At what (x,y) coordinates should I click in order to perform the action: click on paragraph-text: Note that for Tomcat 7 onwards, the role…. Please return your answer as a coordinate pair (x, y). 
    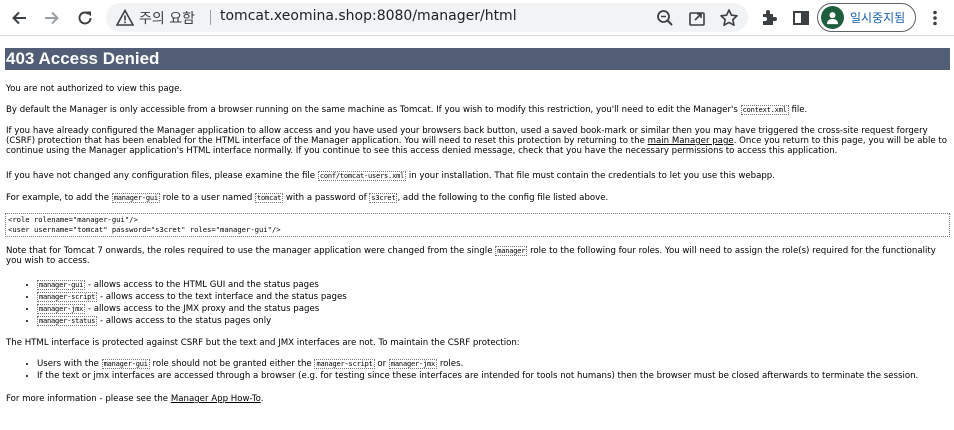
    Looking at the image, I should click on (249, 251).